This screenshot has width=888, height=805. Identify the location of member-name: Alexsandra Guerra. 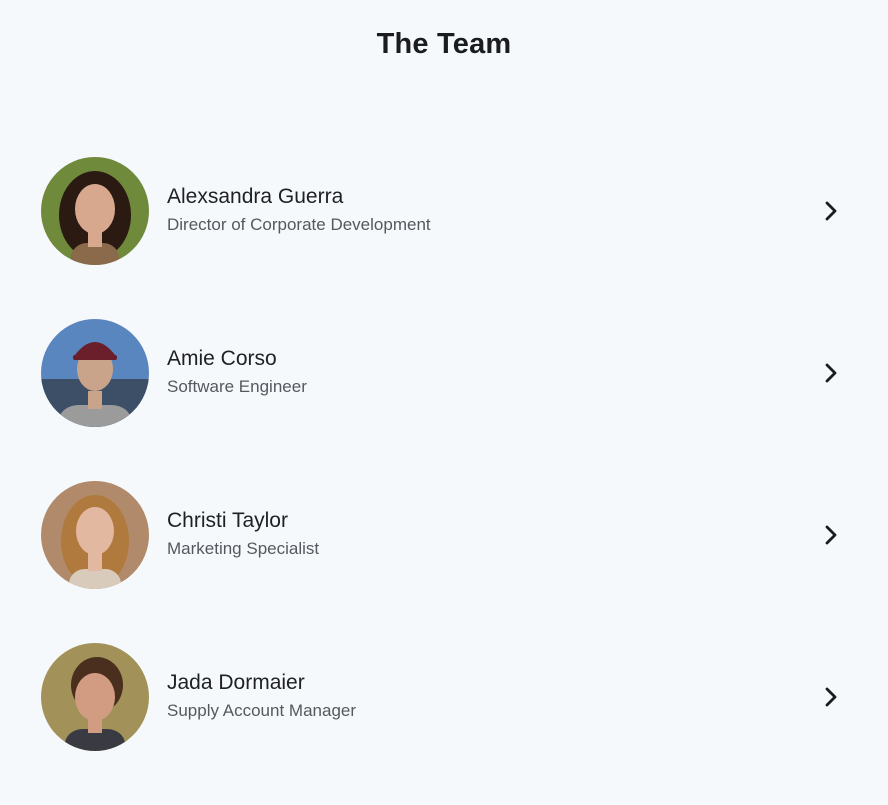
(255, 196).